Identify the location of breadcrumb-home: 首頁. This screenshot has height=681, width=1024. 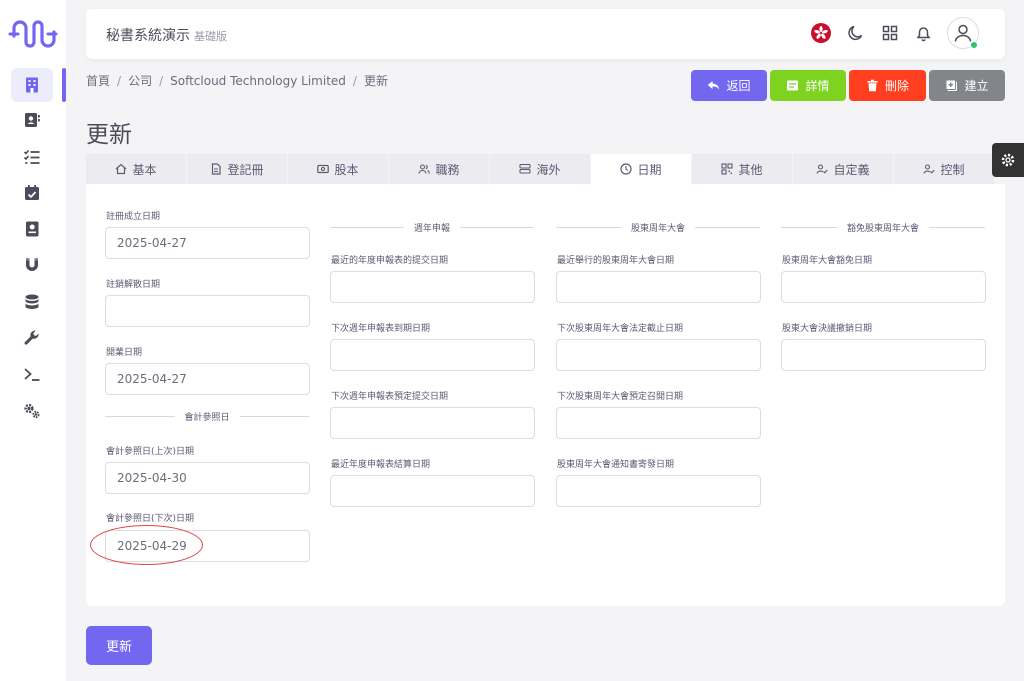
(98, 81).